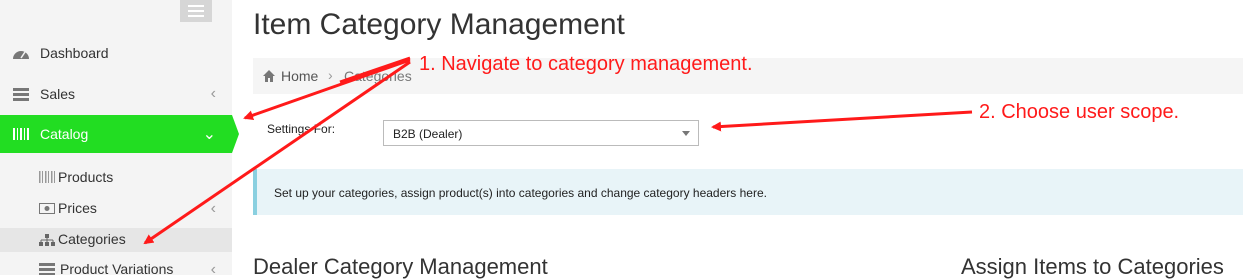  Describe the element at coordinates (1079, 112) in the screenshot. I see `annotation-step-2: 2. Choose user scope.` at that location.